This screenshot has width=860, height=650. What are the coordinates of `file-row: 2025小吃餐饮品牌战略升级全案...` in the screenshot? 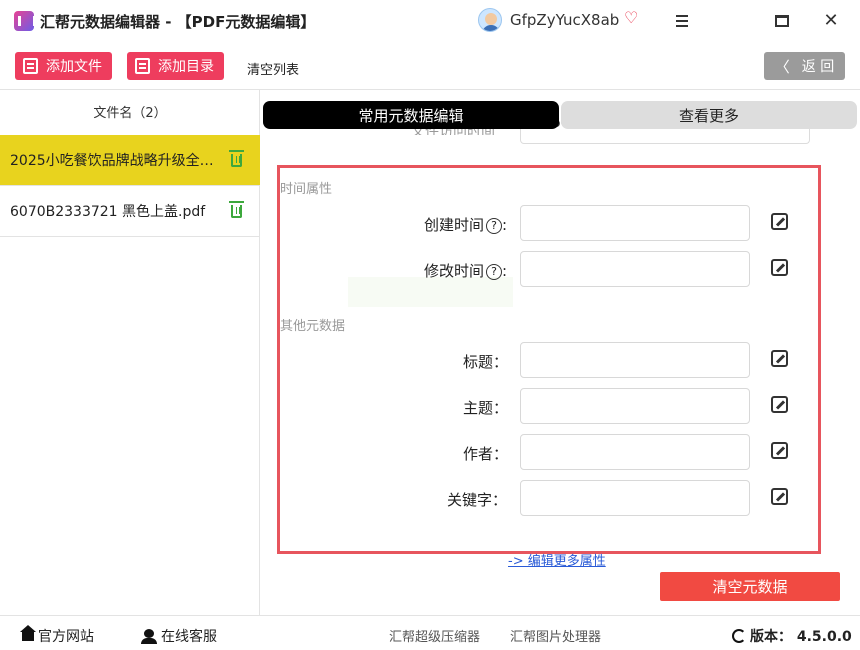 It's located at (130, 160).